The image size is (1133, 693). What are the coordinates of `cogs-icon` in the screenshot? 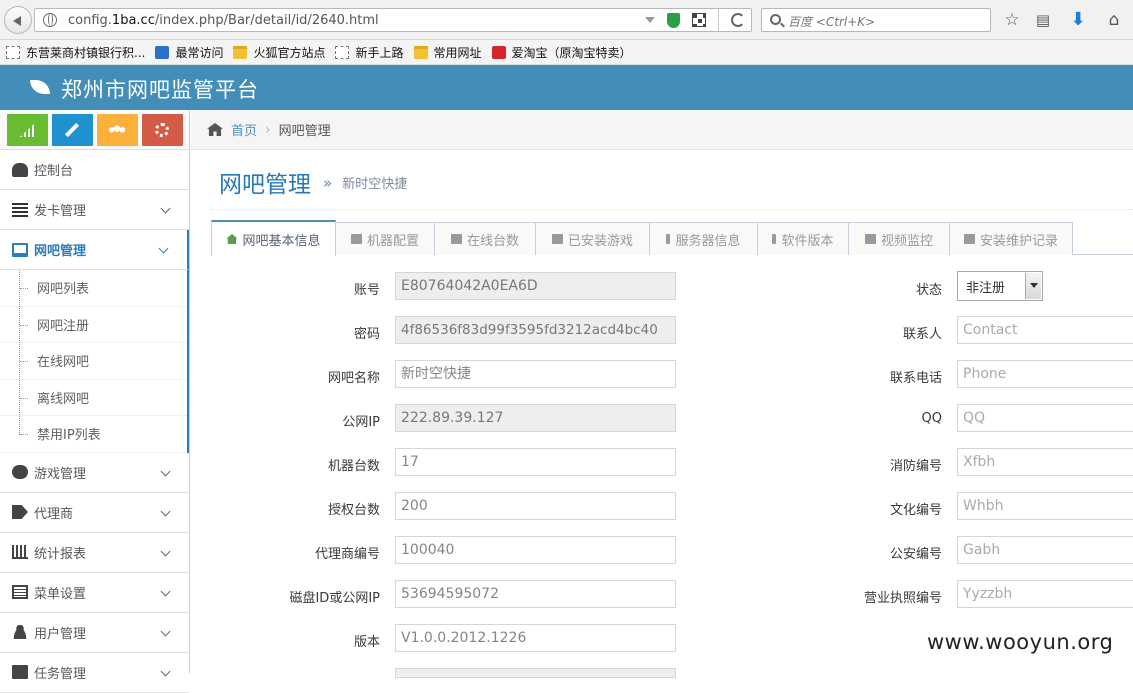 It's located at (162, 130).